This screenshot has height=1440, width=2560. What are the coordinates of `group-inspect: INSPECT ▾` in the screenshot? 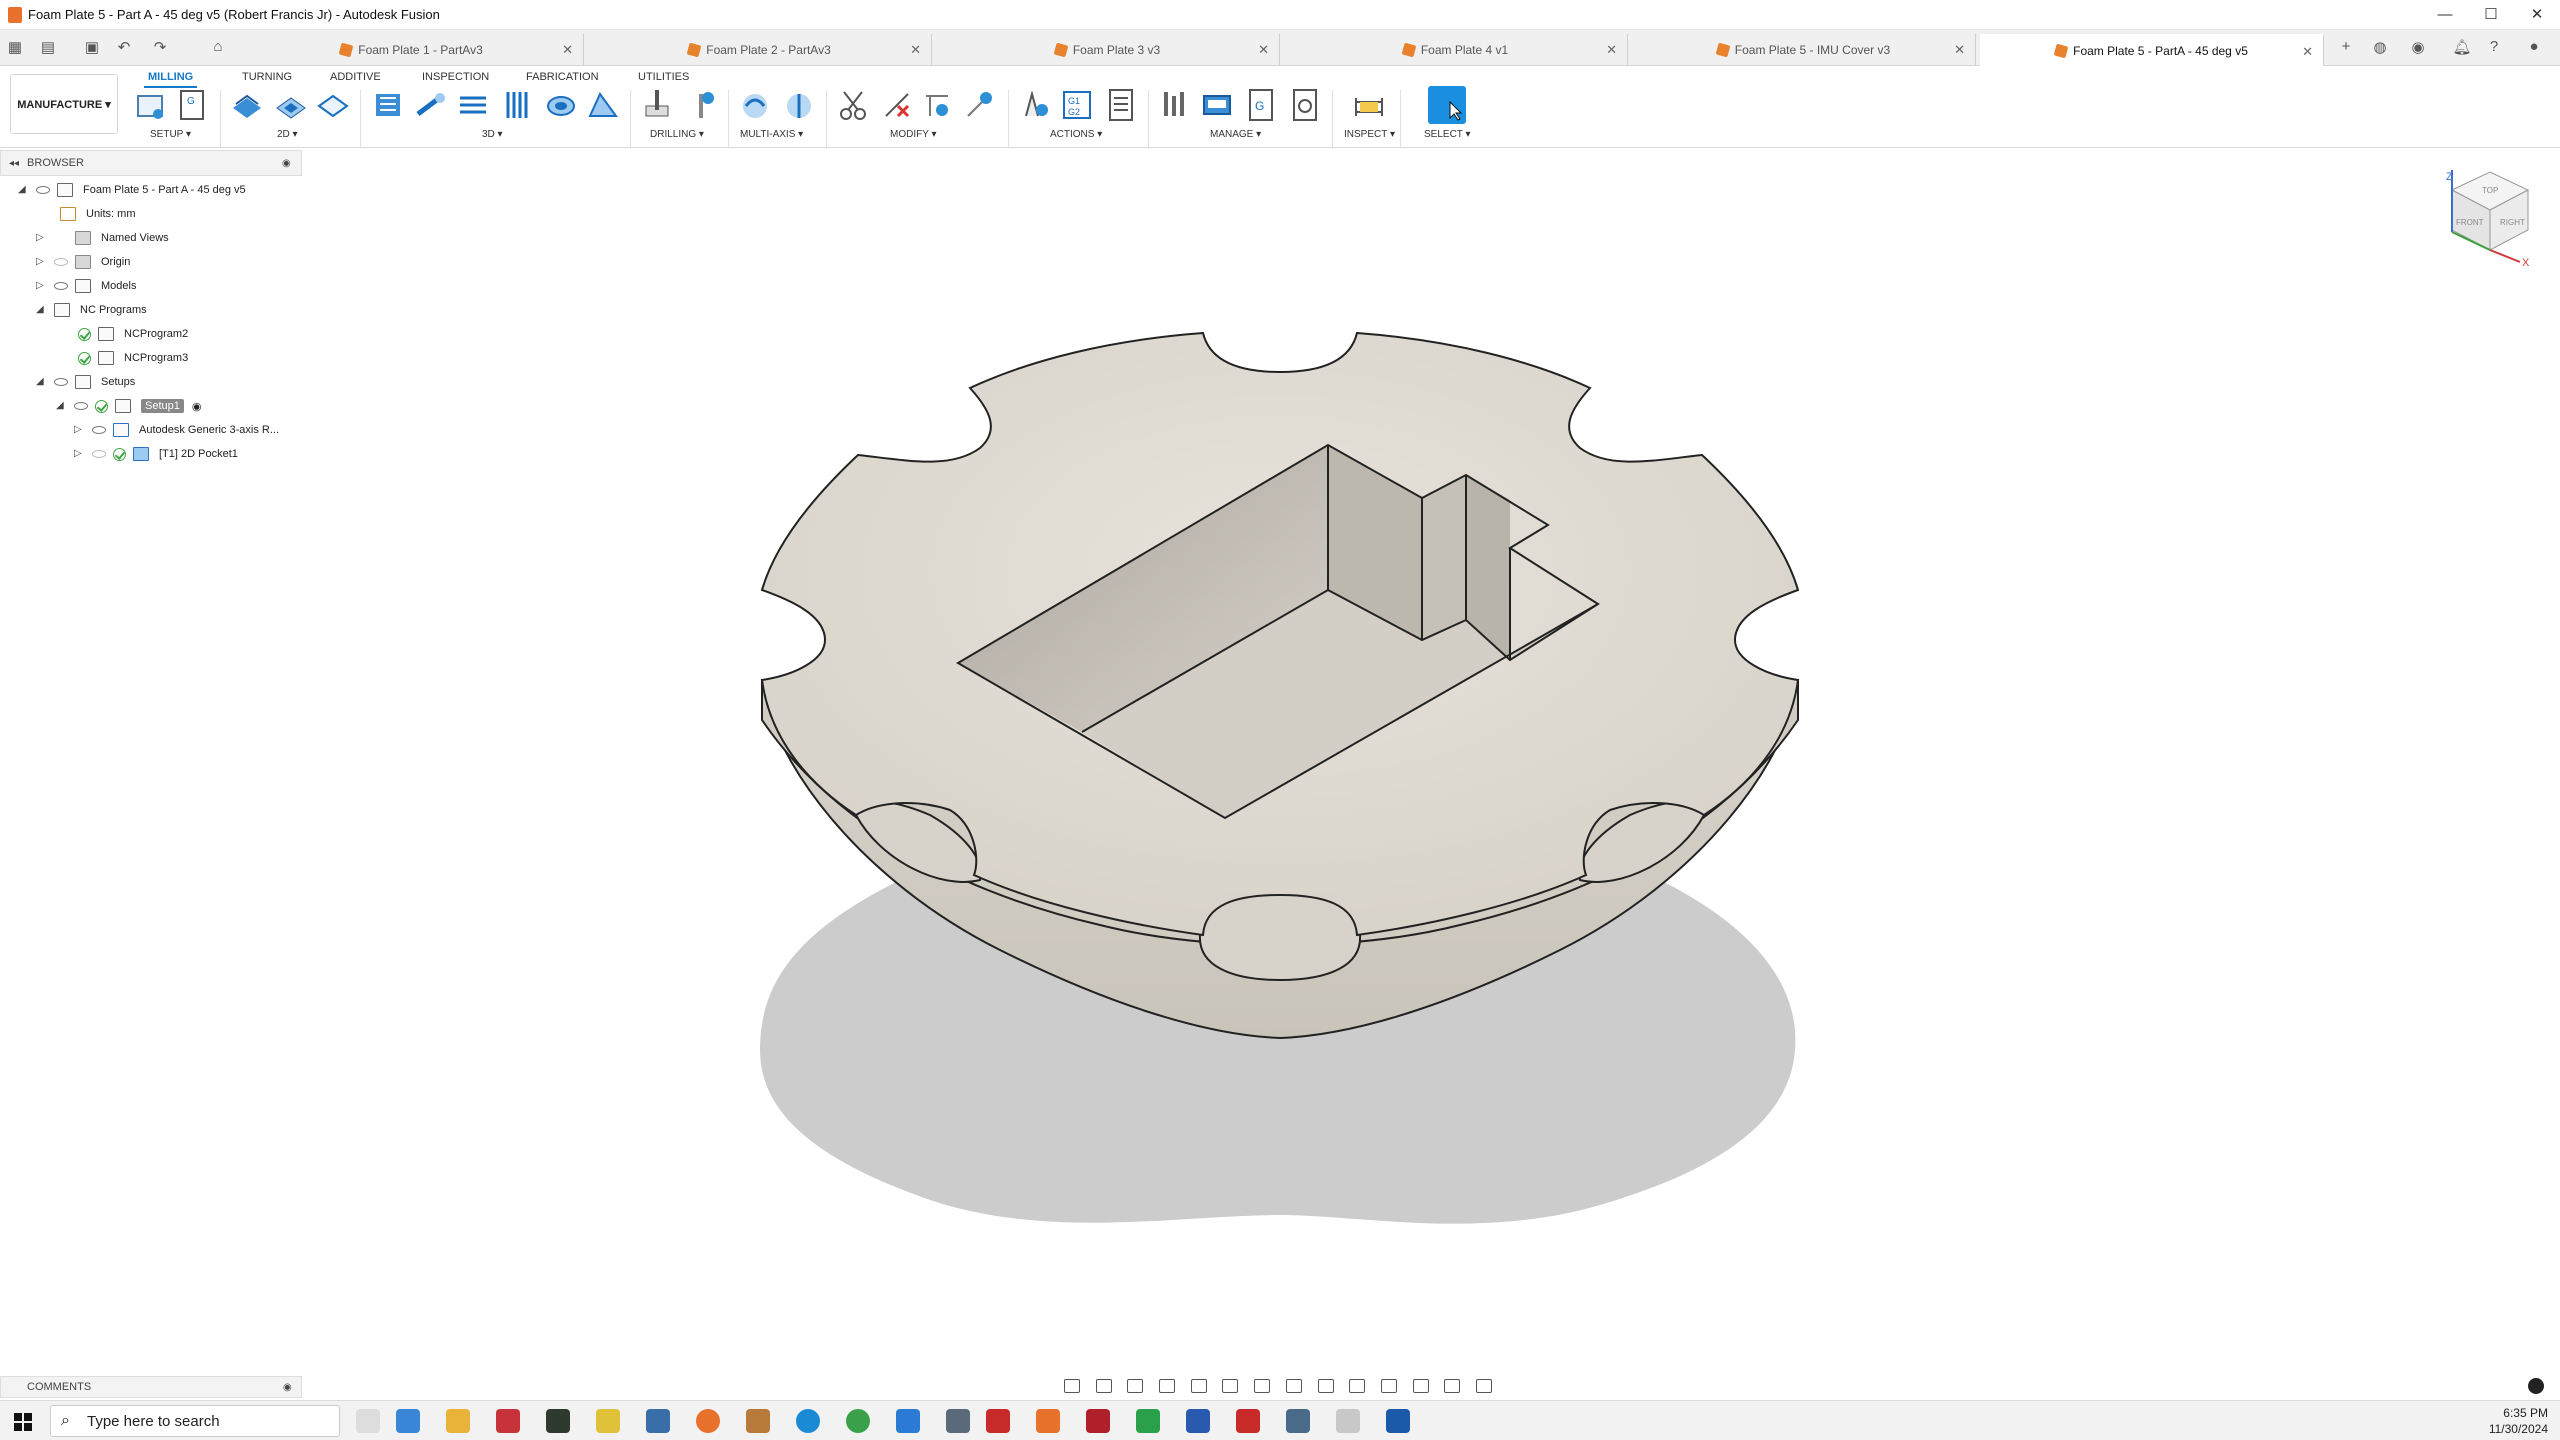 It's located at (1369, 134).